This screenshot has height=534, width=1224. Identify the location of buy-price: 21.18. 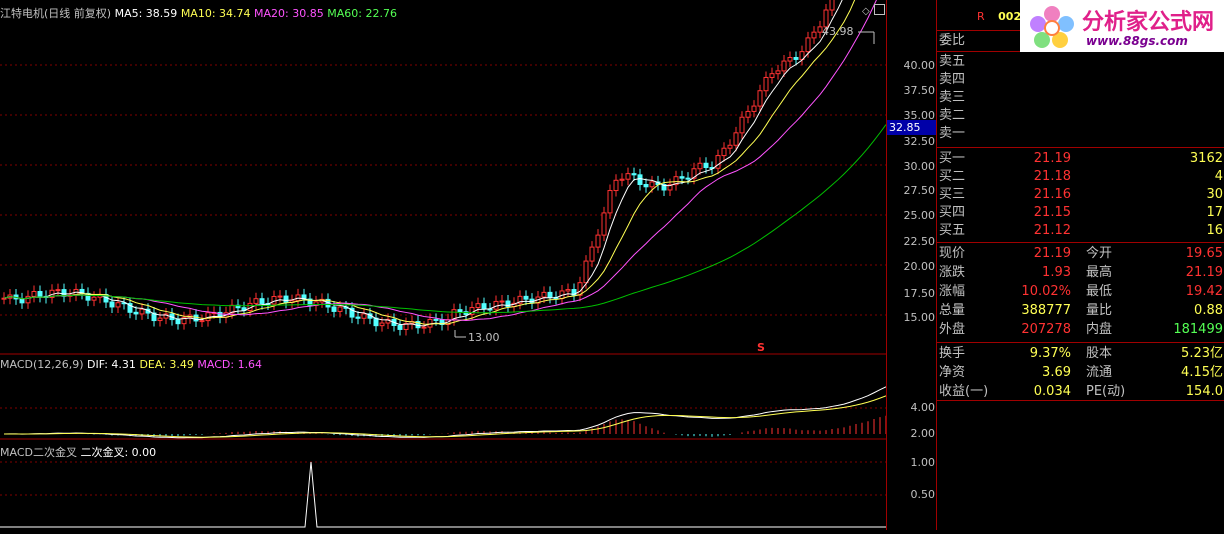
(1052, 176).